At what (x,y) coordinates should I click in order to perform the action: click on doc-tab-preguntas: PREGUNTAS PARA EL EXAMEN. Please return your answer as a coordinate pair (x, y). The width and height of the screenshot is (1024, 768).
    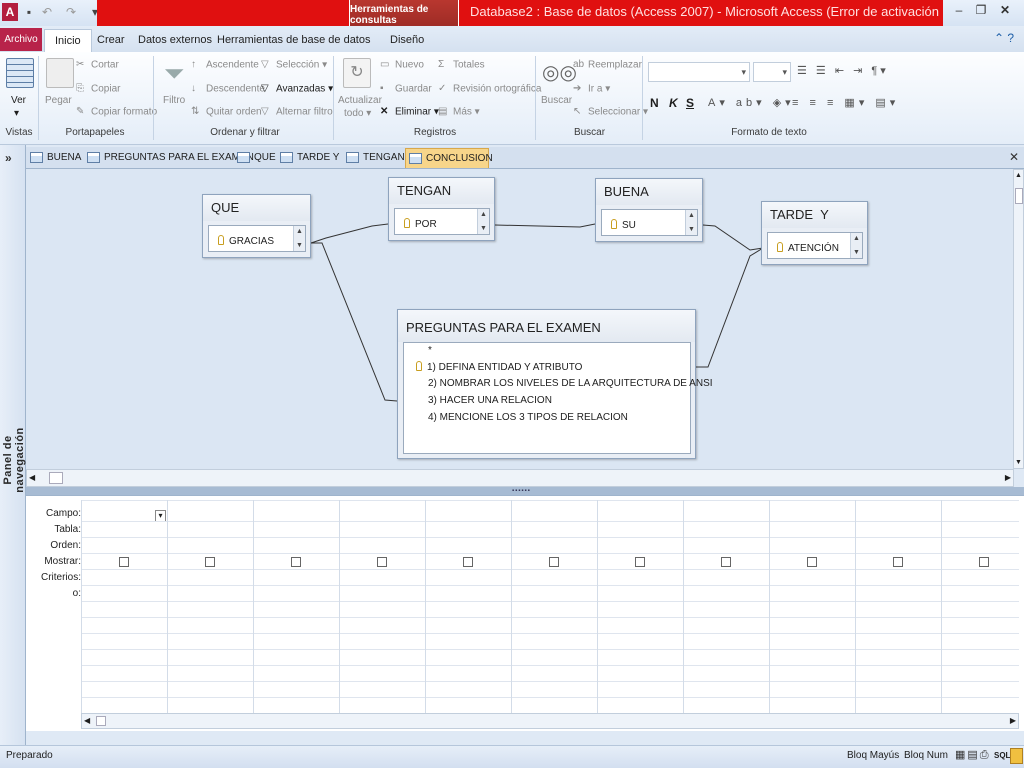
    Looking at the image, I should click on (169, 158).